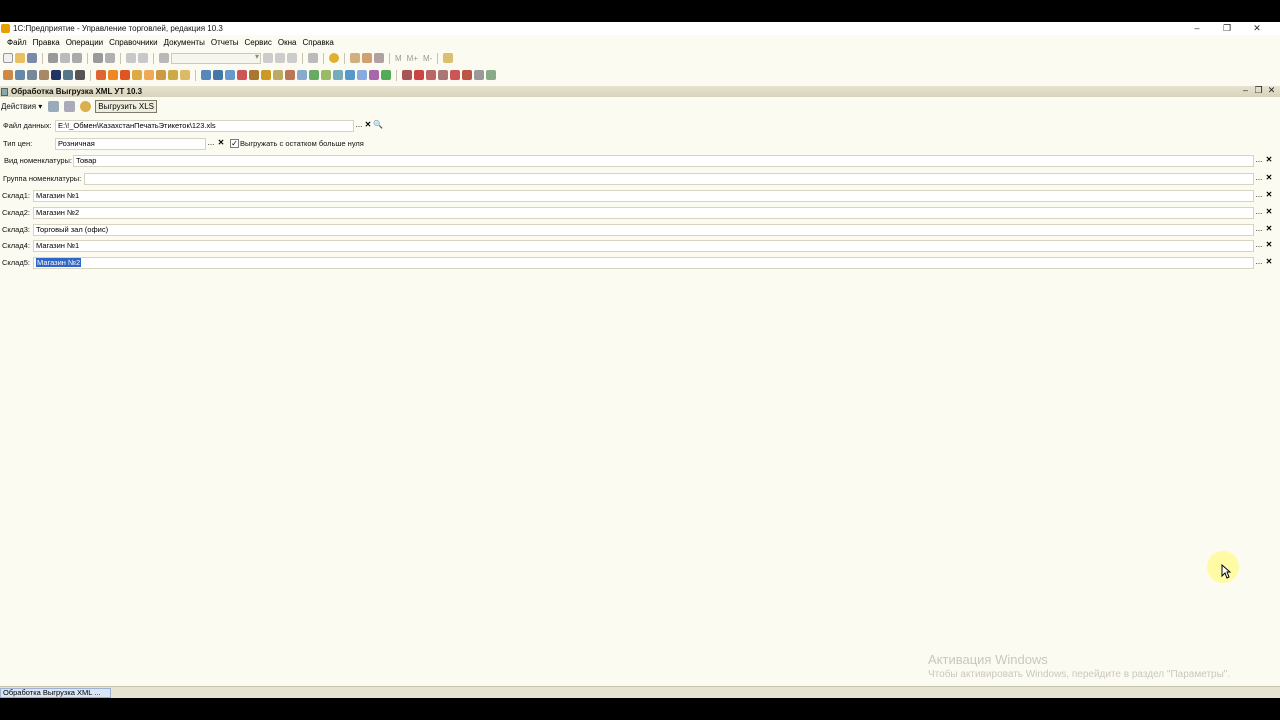 The image size is (1280, 720). I want to click on copy-icon, so click(65, 58).